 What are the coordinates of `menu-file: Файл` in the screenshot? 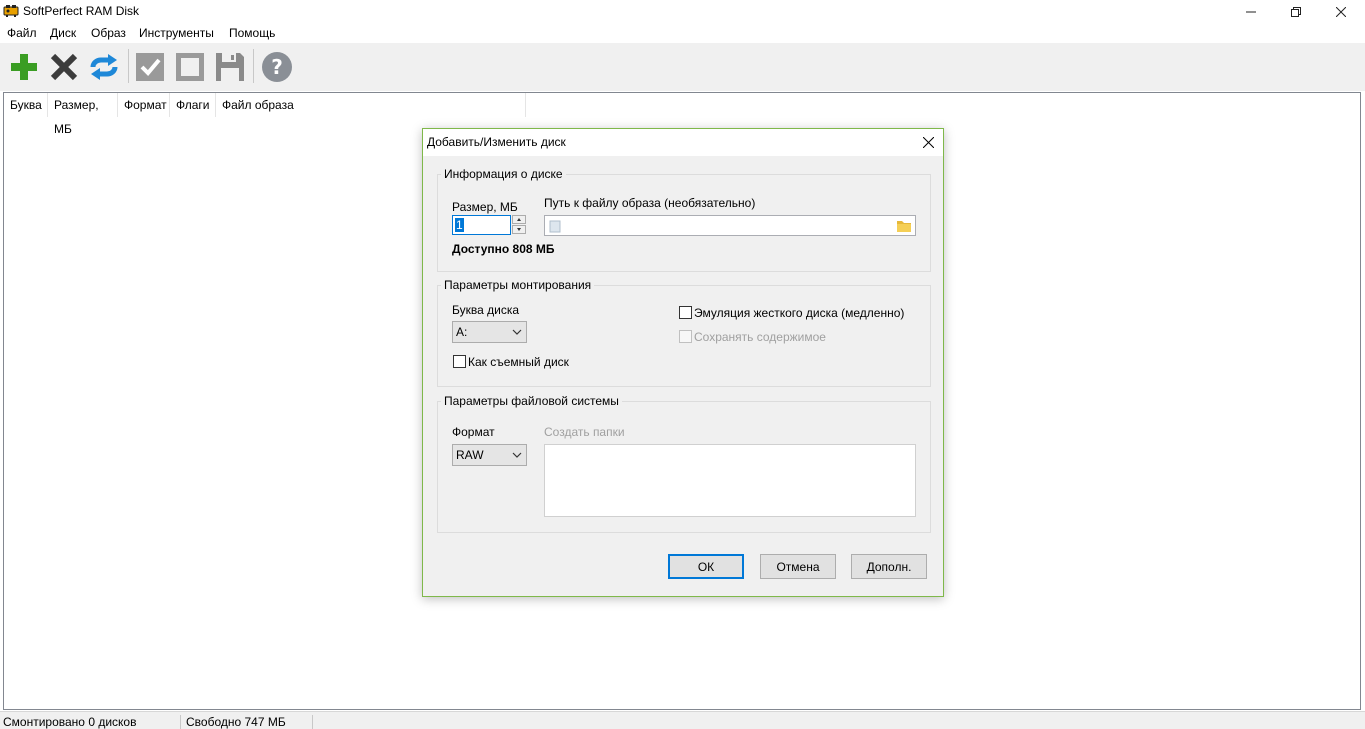 It's located at (22, 33).